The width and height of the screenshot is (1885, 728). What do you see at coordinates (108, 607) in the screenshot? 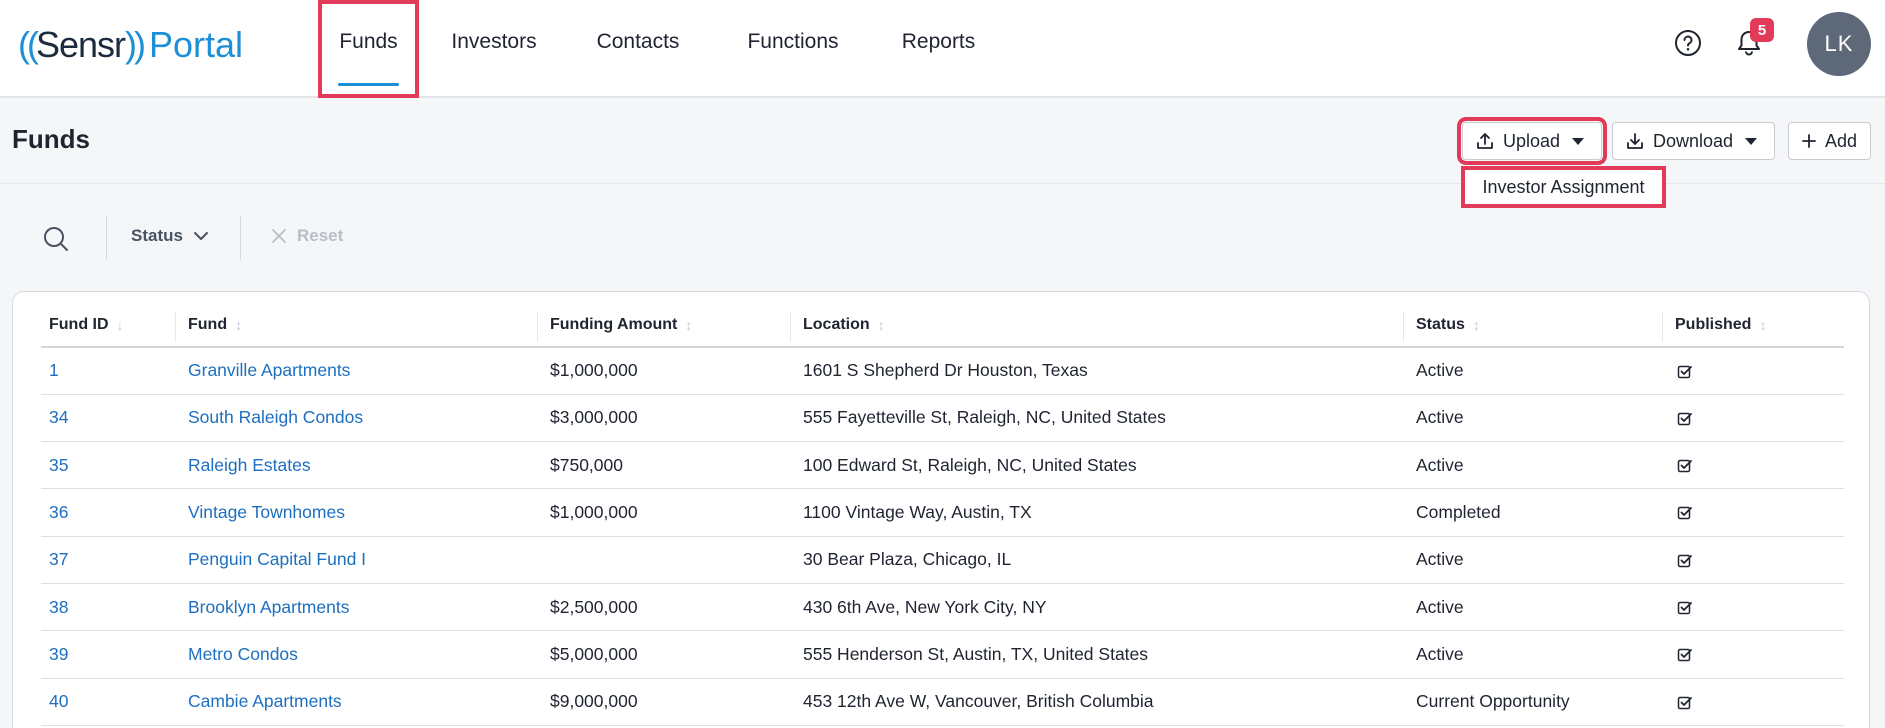
I see `fund-id-link: 38` at bounding box center [108, 607].